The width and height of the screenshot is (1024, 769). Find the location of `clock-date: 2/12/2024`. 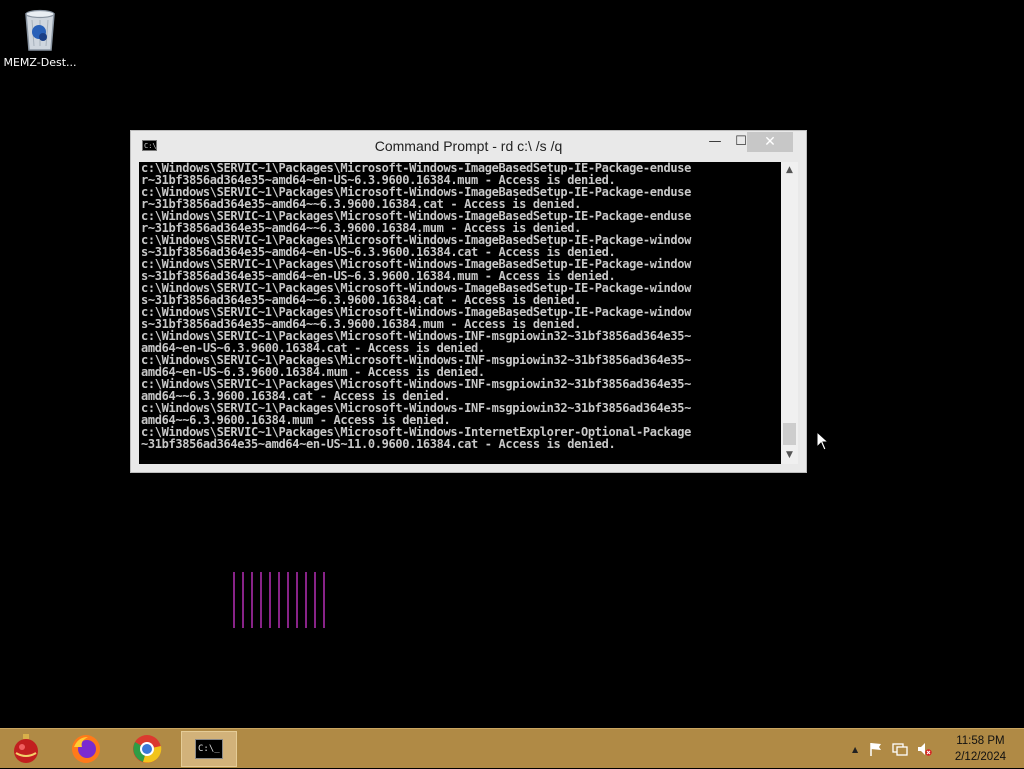

clock-date: 2/12/2024 is located at coordinates (980, 757).